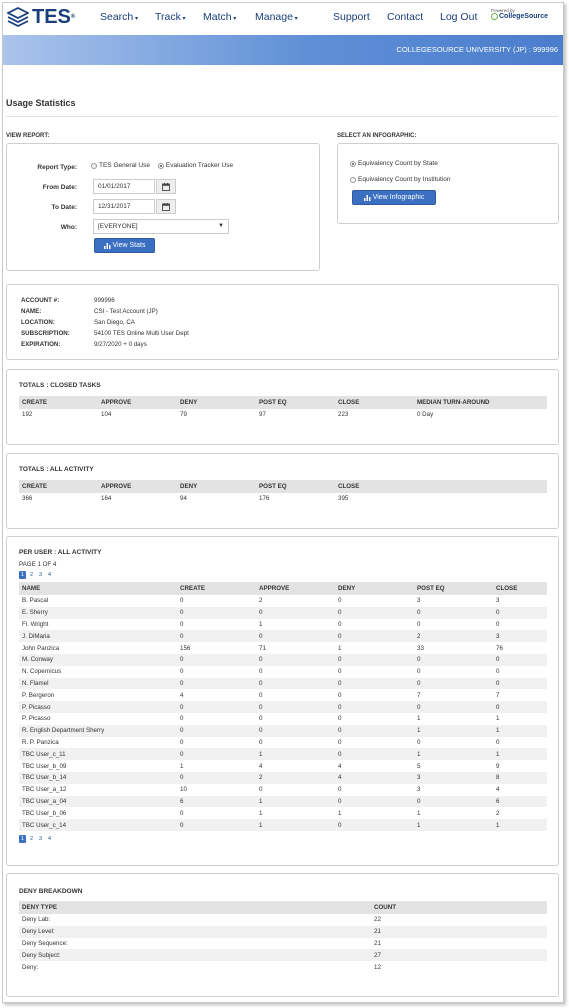 The width and height of the screenshot is (569, 1008). What do you see at coordinates (394, 163) in the screenshot?
I see `infographic-state-radio: Equivalency Count by State` at bounding box center [394, 163].